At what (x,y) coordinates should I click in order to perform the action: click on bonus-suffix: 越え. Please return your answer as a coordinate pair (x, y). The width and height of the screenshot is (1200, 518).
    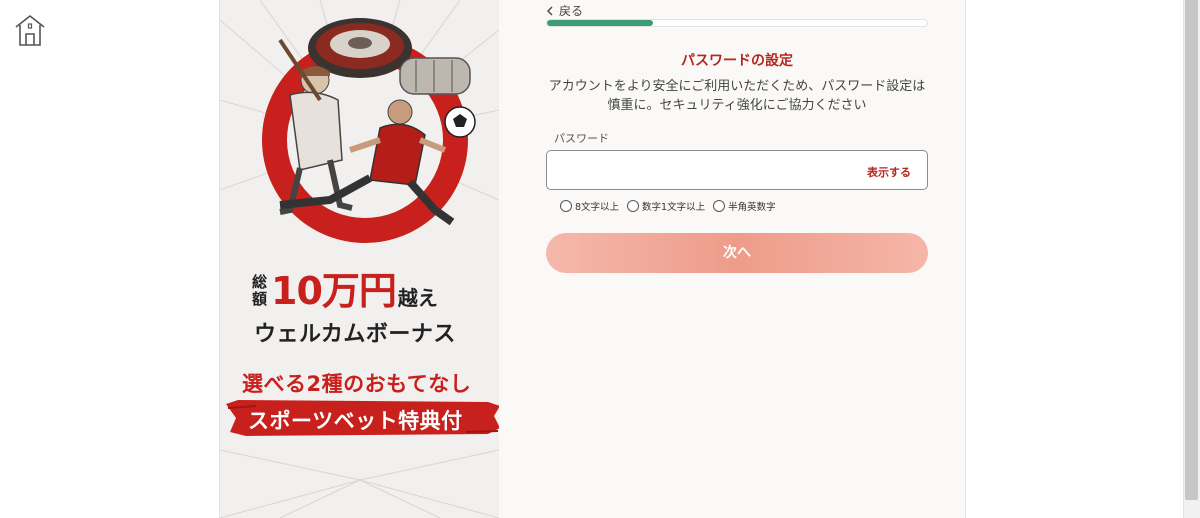
    Looking at the image, I should click on (417, 297).